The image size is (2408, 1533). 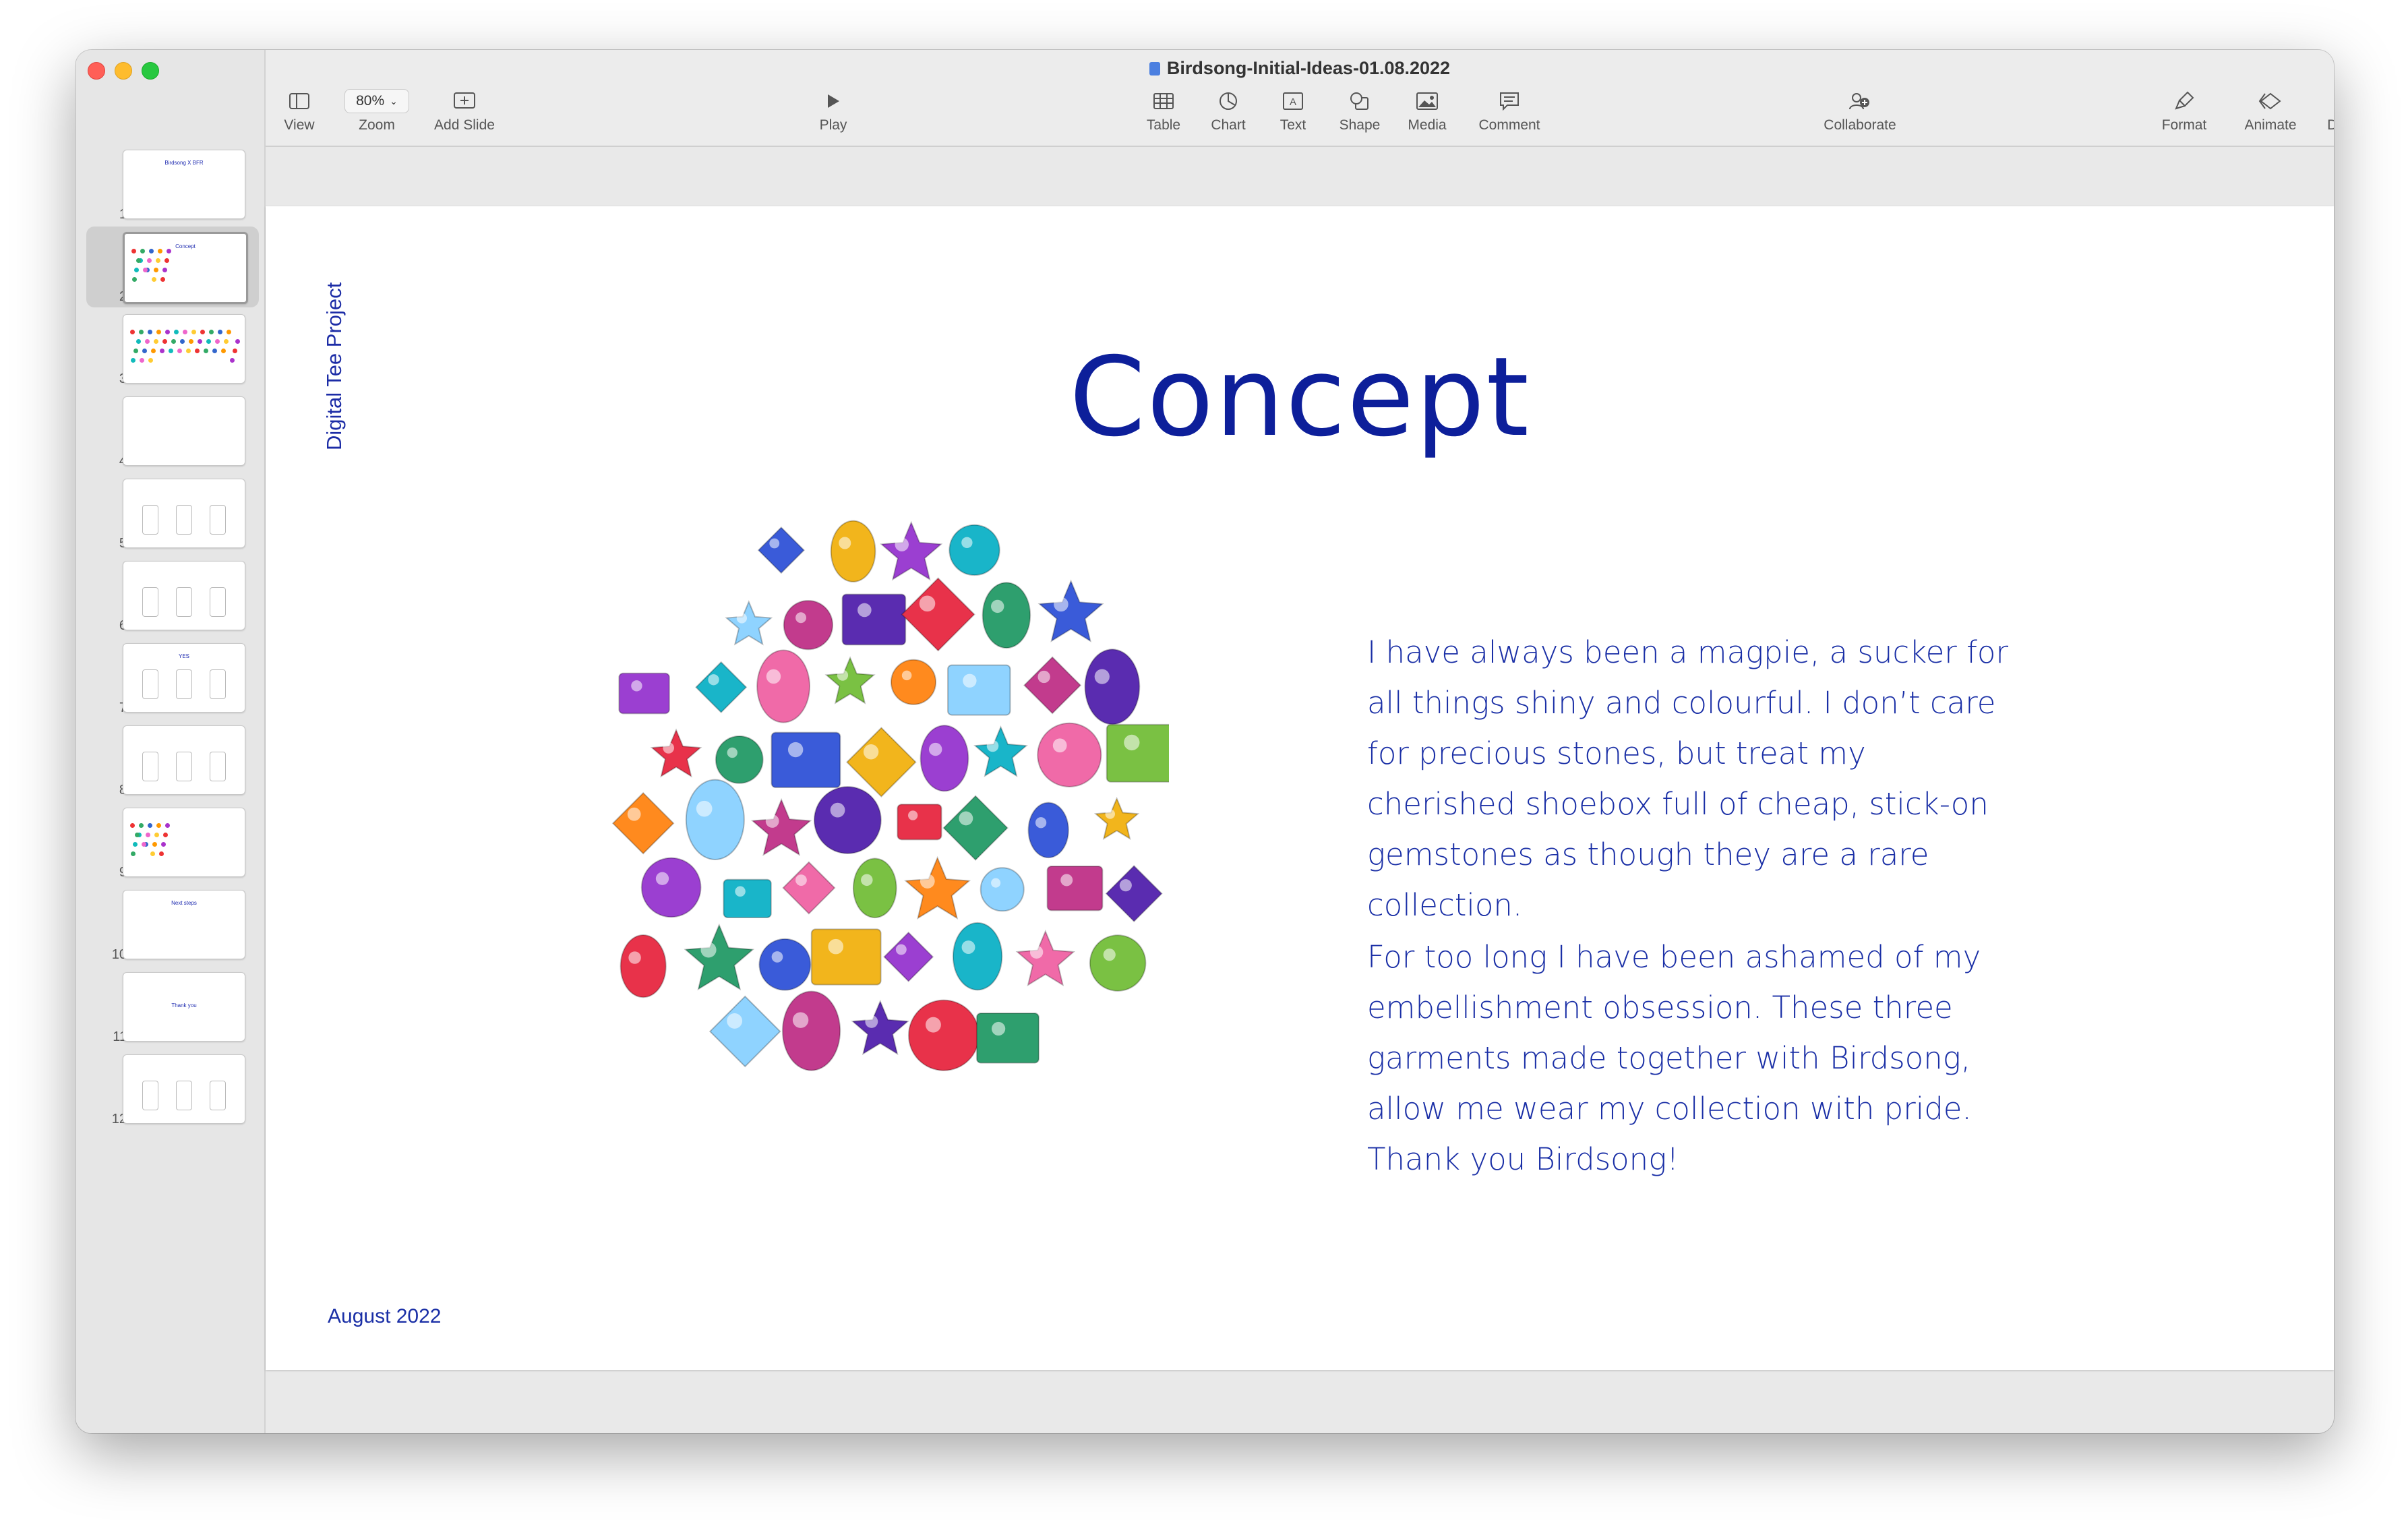 I want to click on slide-thumbnail-row: 3, so click(x=170, y=348).